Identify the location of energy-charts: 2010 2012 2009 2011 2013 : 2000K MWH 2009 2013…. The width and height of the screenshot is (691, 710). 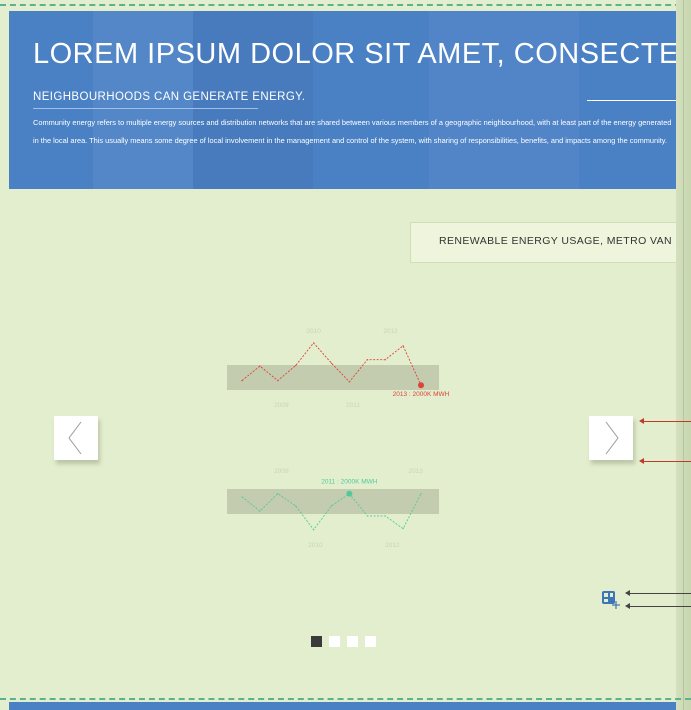
(338, 438).